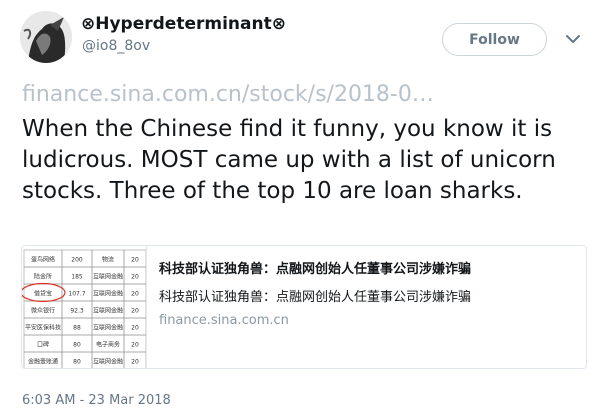 The image size is (603, 420). What do you see at coordinates (108, 345) in the screenshot?
I see `thumb-table-text: 电子商务` at bounding box center [108, 345].